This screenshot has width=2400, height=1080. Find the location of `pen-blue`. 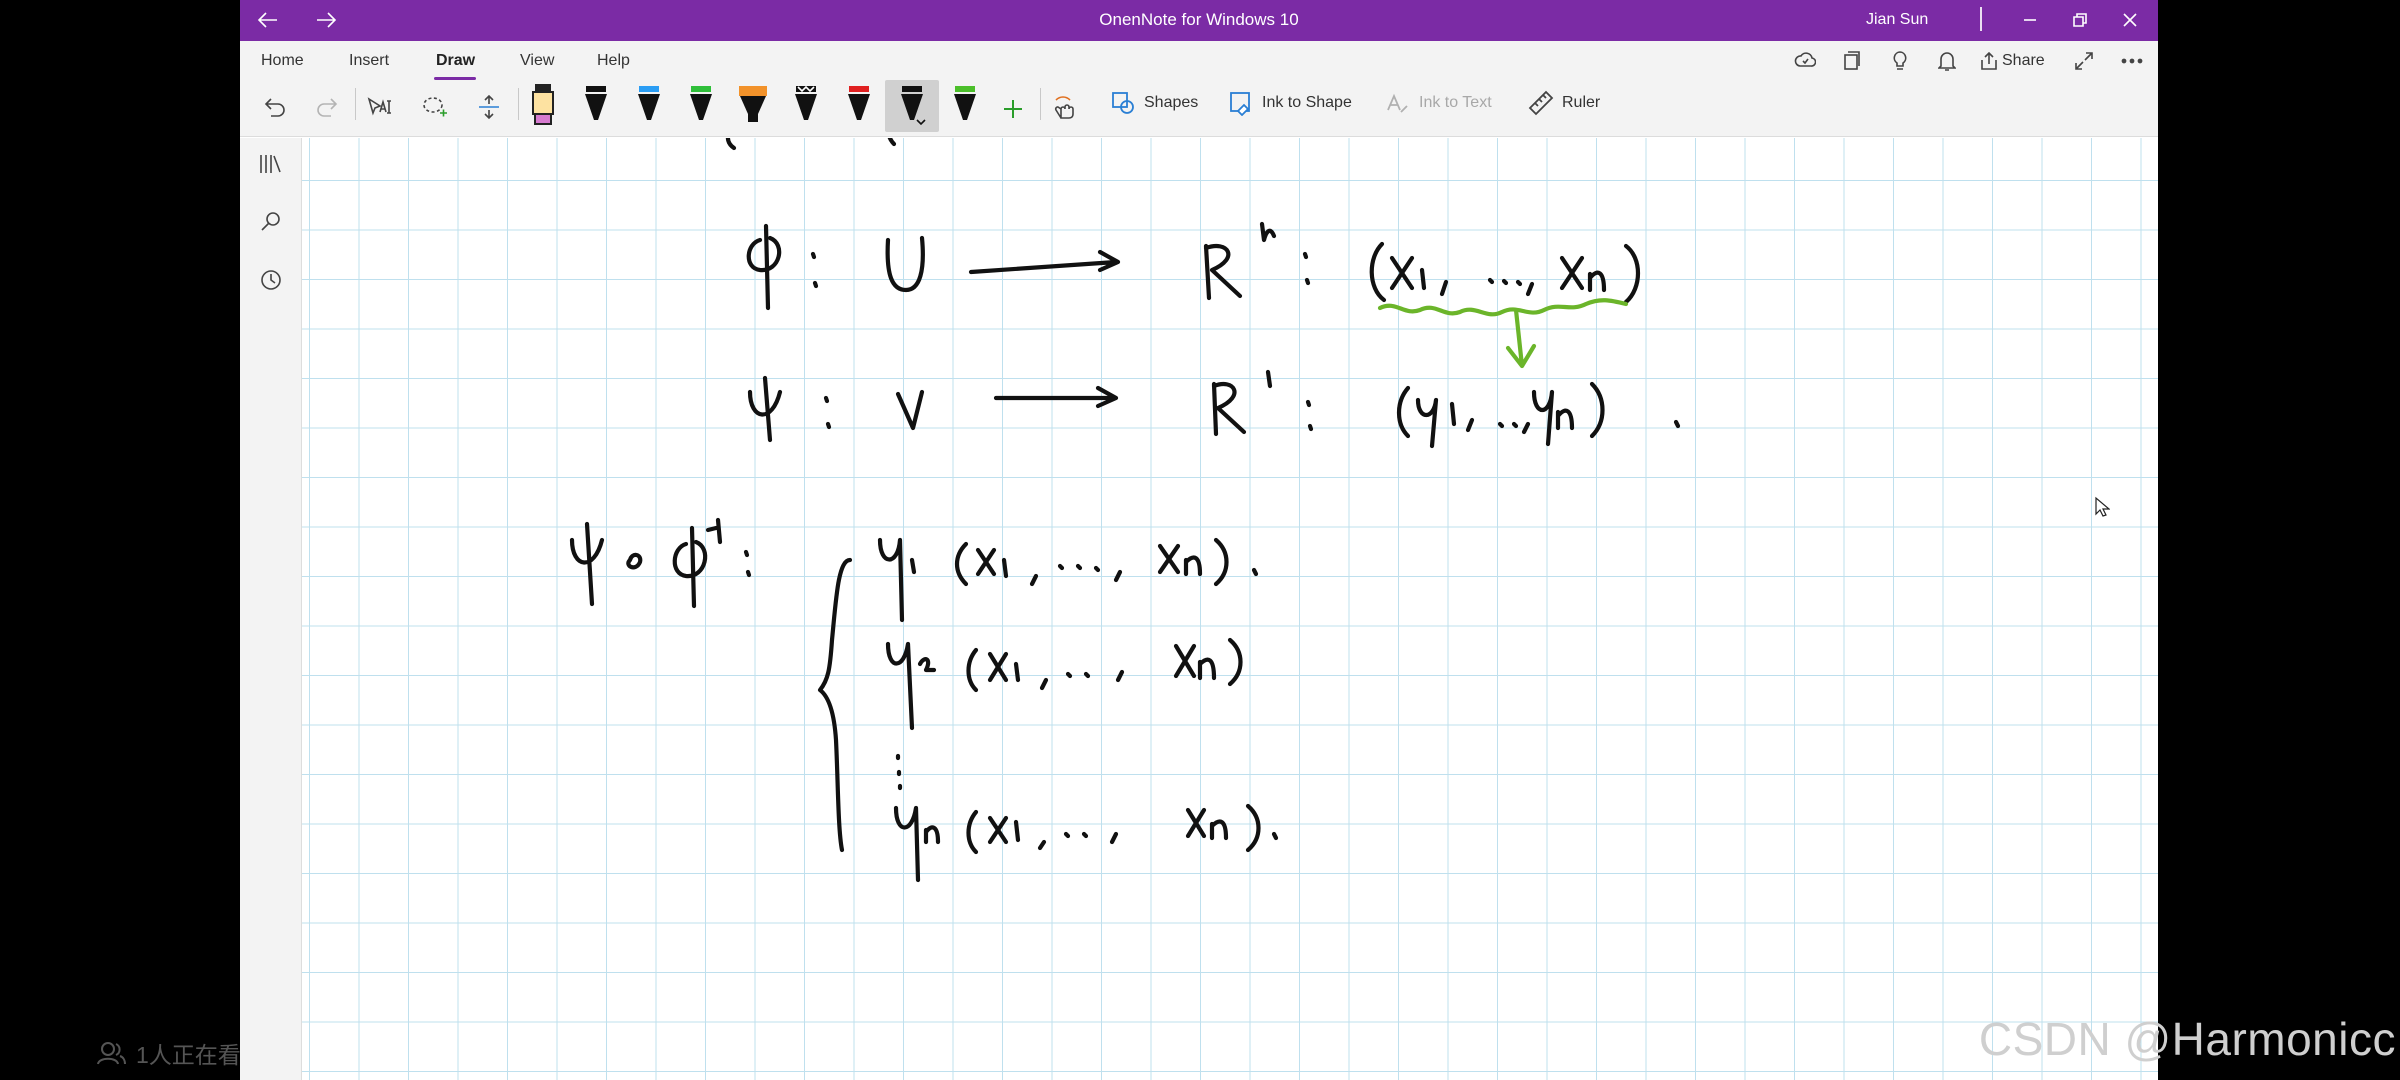

pen-blue is located at coordinates (649, 105).